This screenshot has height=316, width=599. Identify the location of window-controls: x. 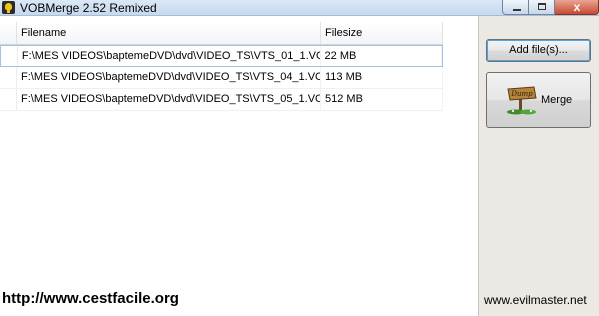
(550, 8).